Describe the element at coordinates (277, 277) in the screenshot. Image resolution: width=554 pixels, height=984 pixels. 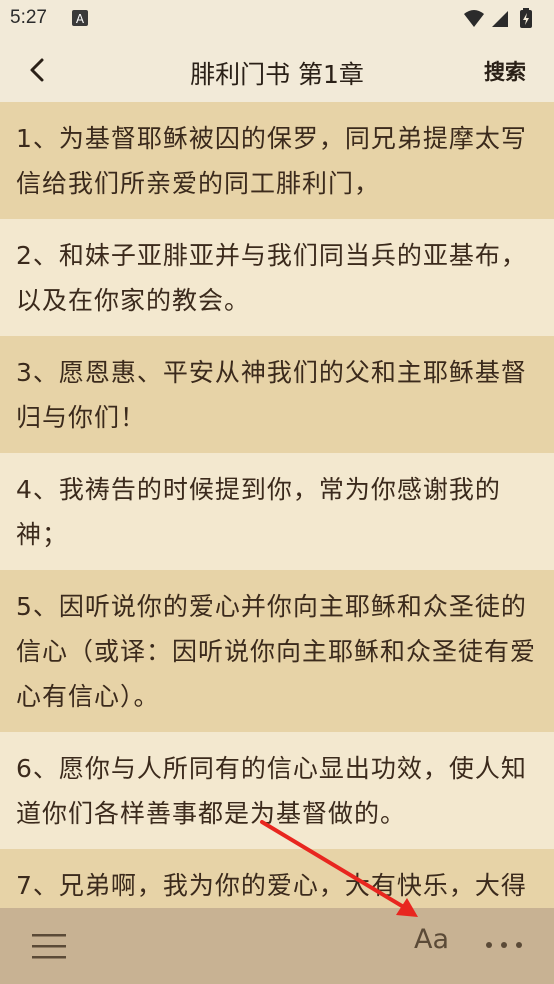
I see `verse-item: 2、和妹子亚腓亚并与我们同当兵的亚基布，以及在你家的教会。` at that location.